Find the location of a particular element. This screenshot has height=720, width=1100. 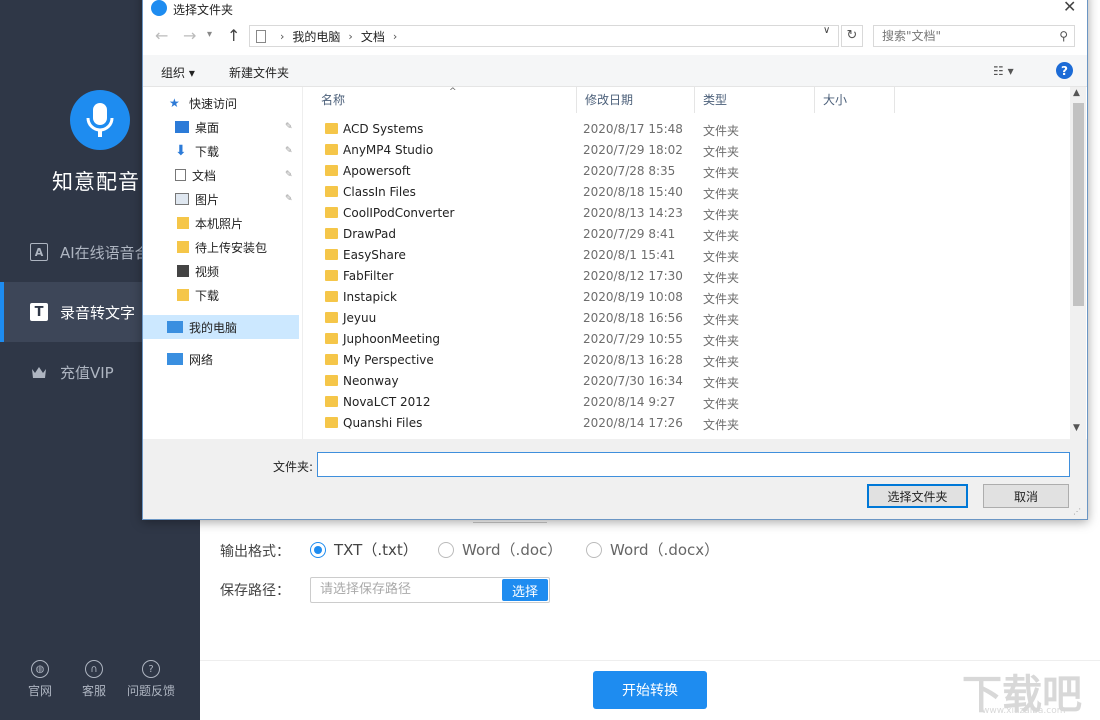

picture-icon is located at coordinates (182, 199).